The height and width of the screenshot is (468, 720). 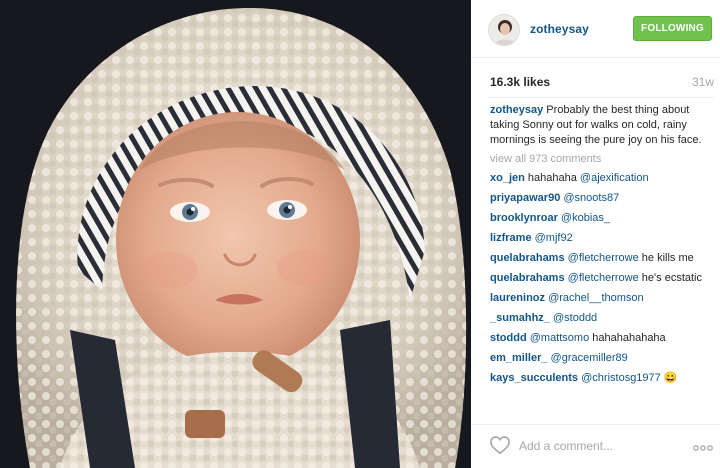 What do you see at coordinates (517, 298) in the screenshot?
I see `comment-username: laureninoz` at bounding box center [517, 298].